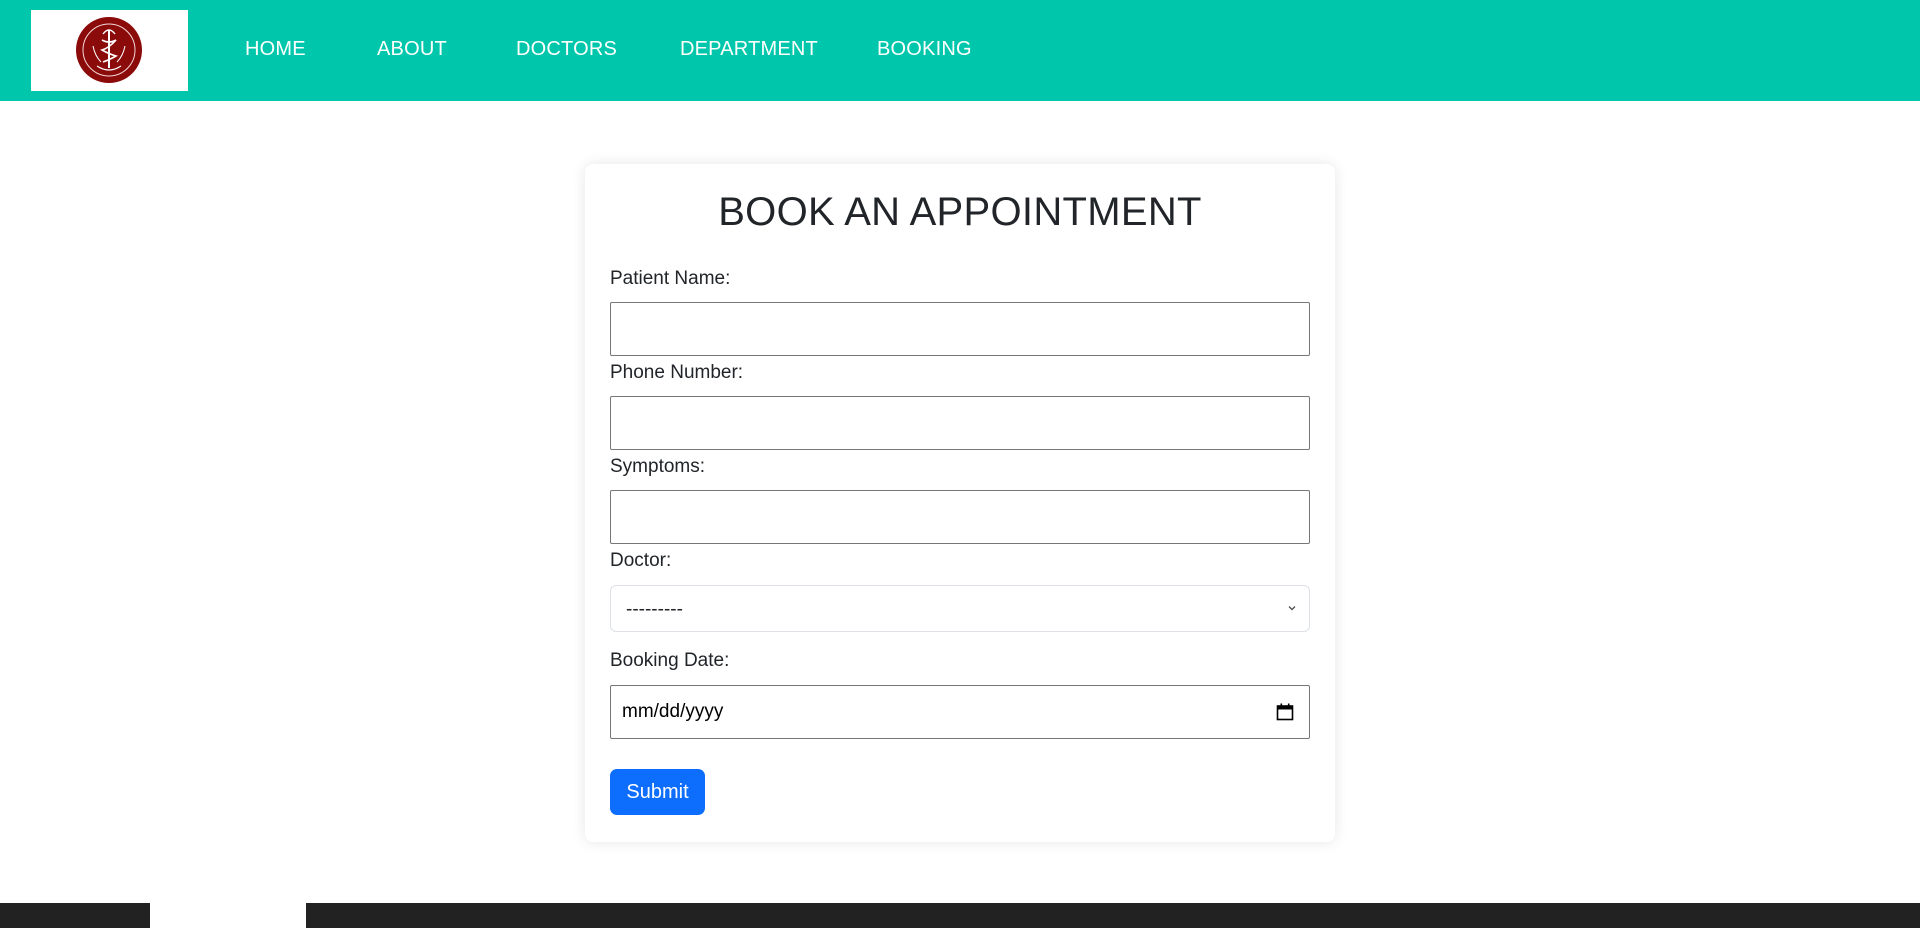  I want to click on site-logo, so click(109, 50).